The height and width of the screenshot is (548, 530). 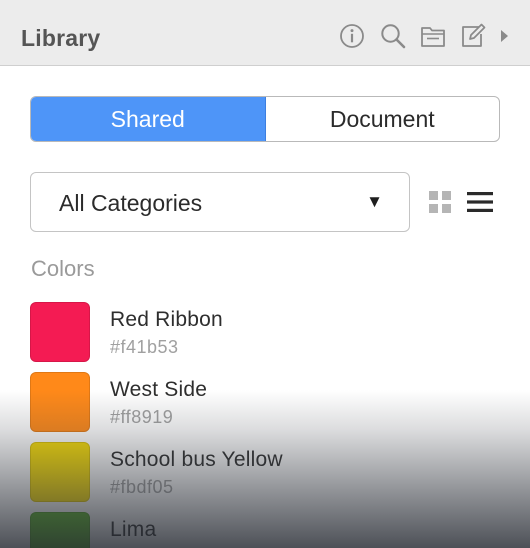 I want to click on color-item: West Side #ff8919, so click(x=265, y=402).